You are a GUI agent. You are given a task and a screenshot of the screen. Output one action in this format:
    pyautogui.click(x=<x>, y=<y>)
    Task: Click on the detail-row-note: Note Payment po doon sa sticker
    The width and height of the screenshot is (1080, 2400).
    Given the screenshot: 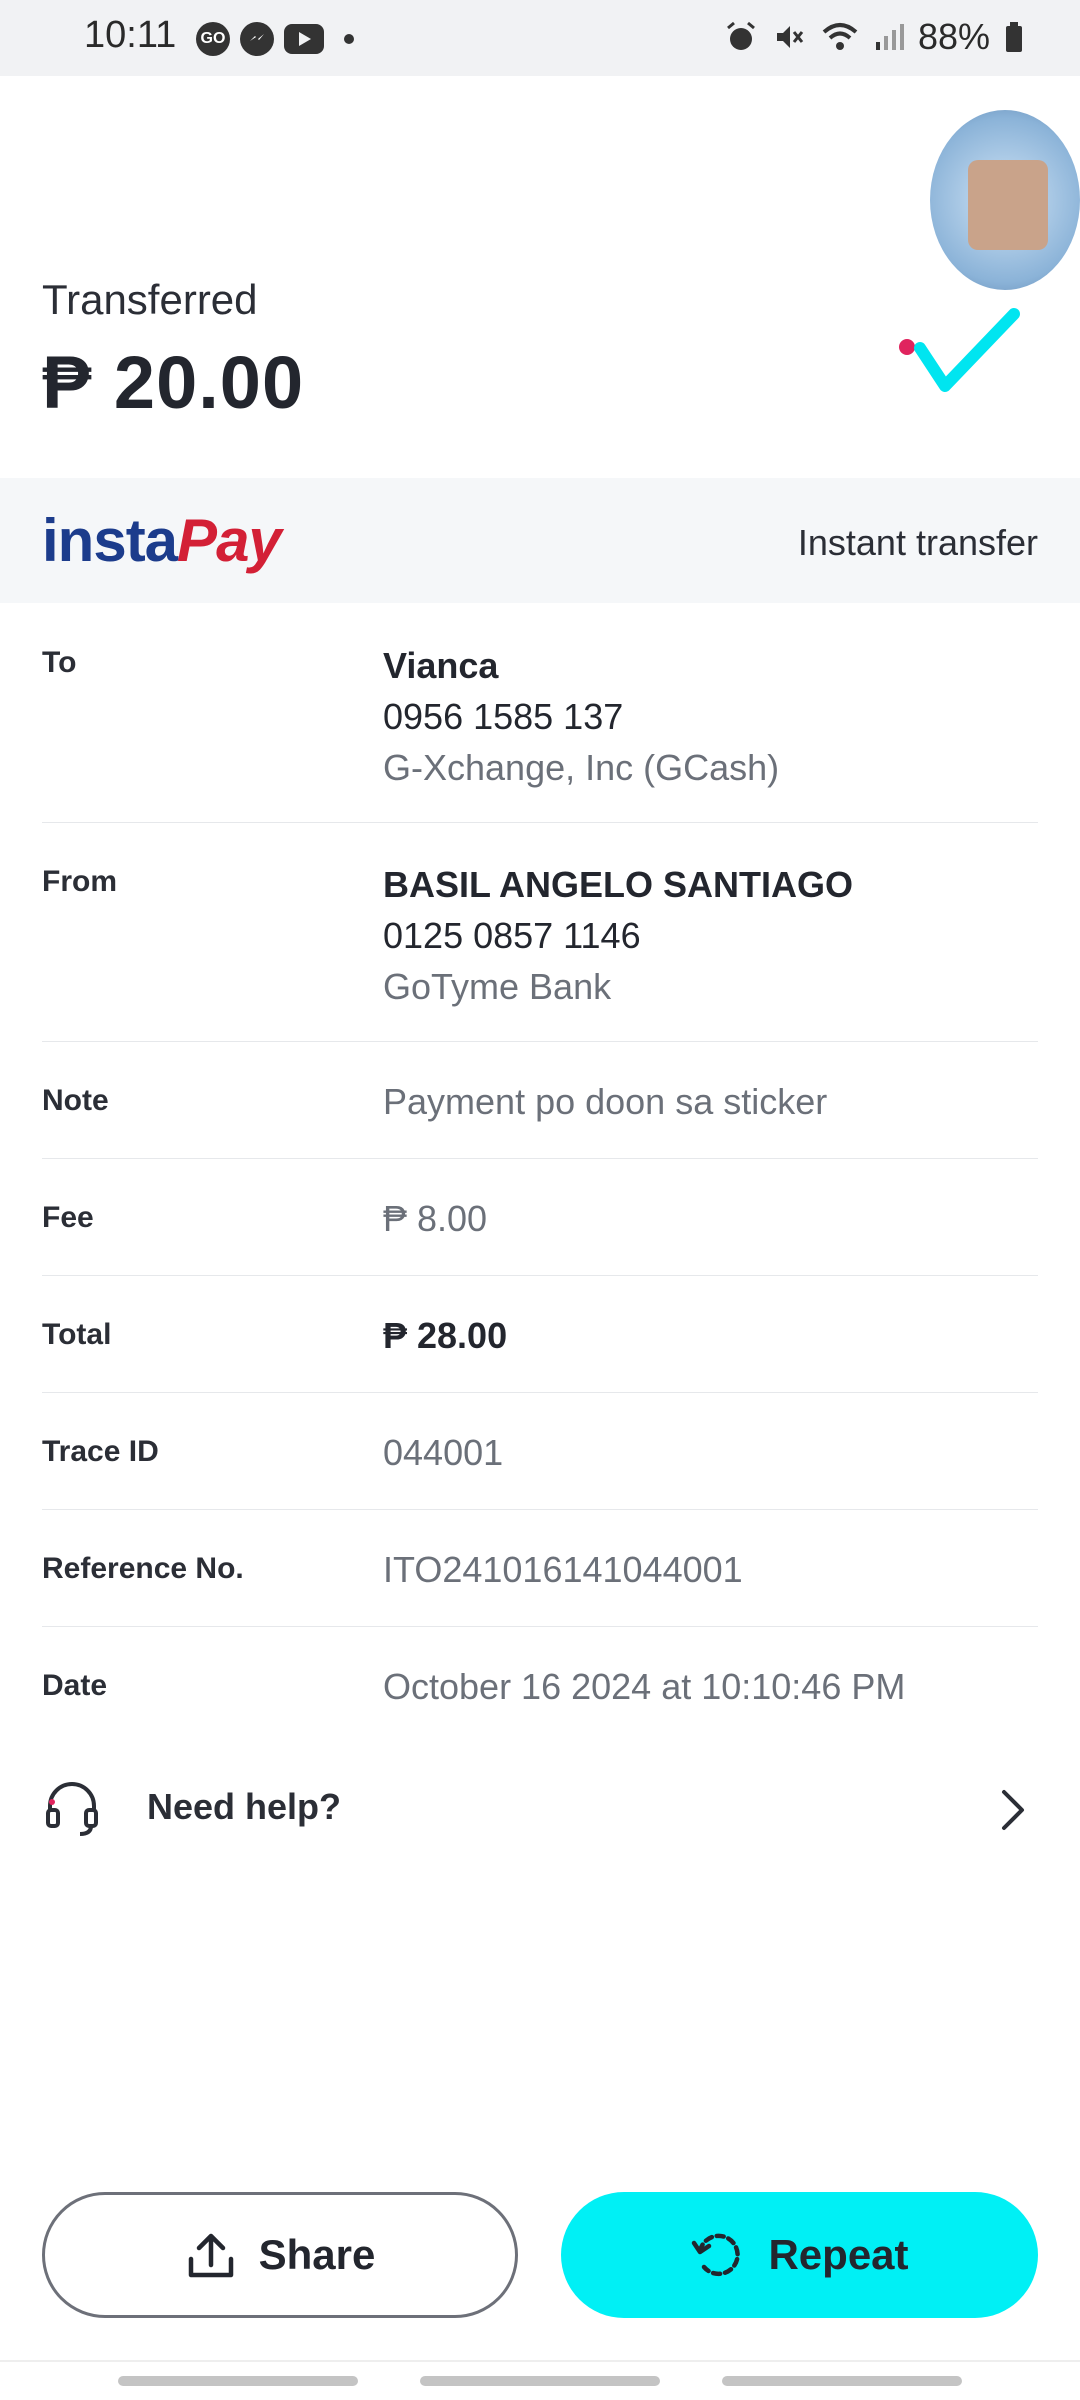 What is the action you would take?
    pyautogui.click(x=540, y=1100)
    